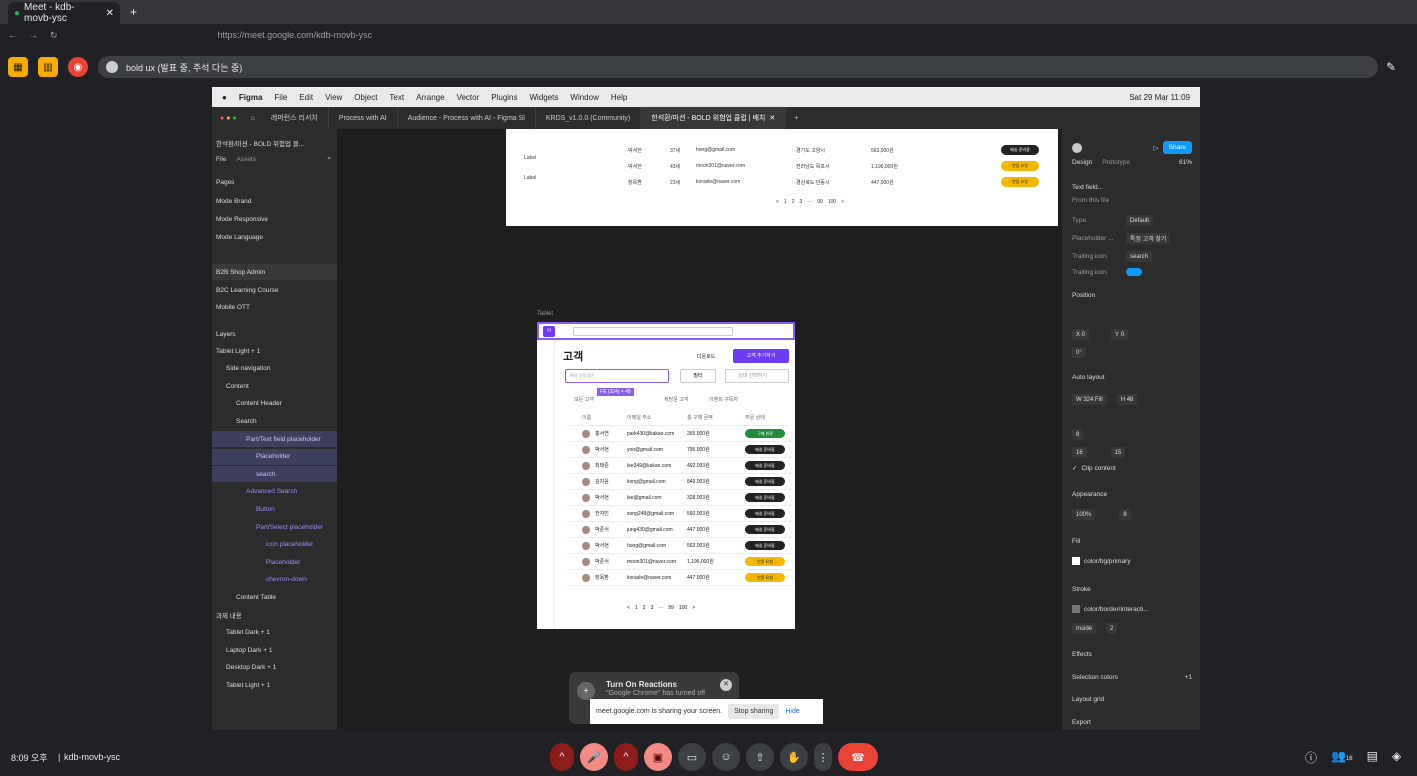 This screenshot has height=776, width=1417. What do you see at coordinates (679, 434) in the screenshot?
I see `table-row: 홍서연 park430@kakao.com 265,000원 구매 완료` at bounding box center [679, 434].